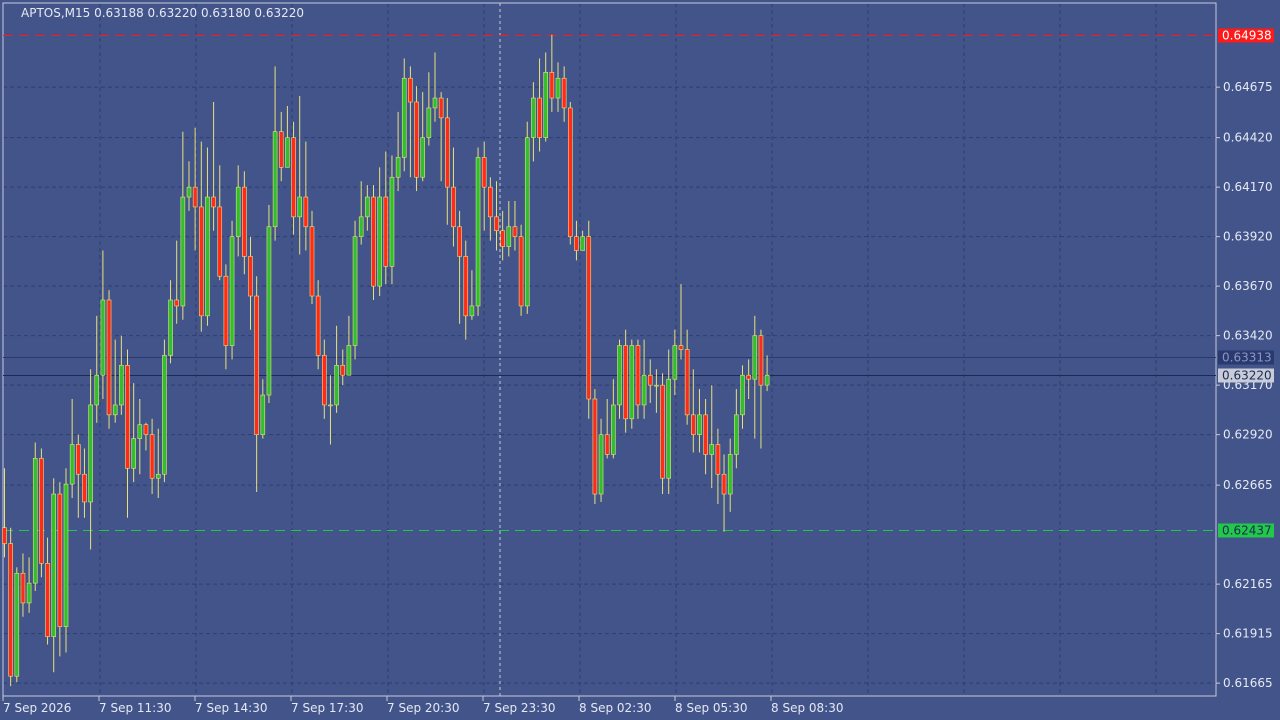  Describe the element at coordinates (1248, 187) in the screenshot. I see `y-tick-label: 0.64170` at that location.